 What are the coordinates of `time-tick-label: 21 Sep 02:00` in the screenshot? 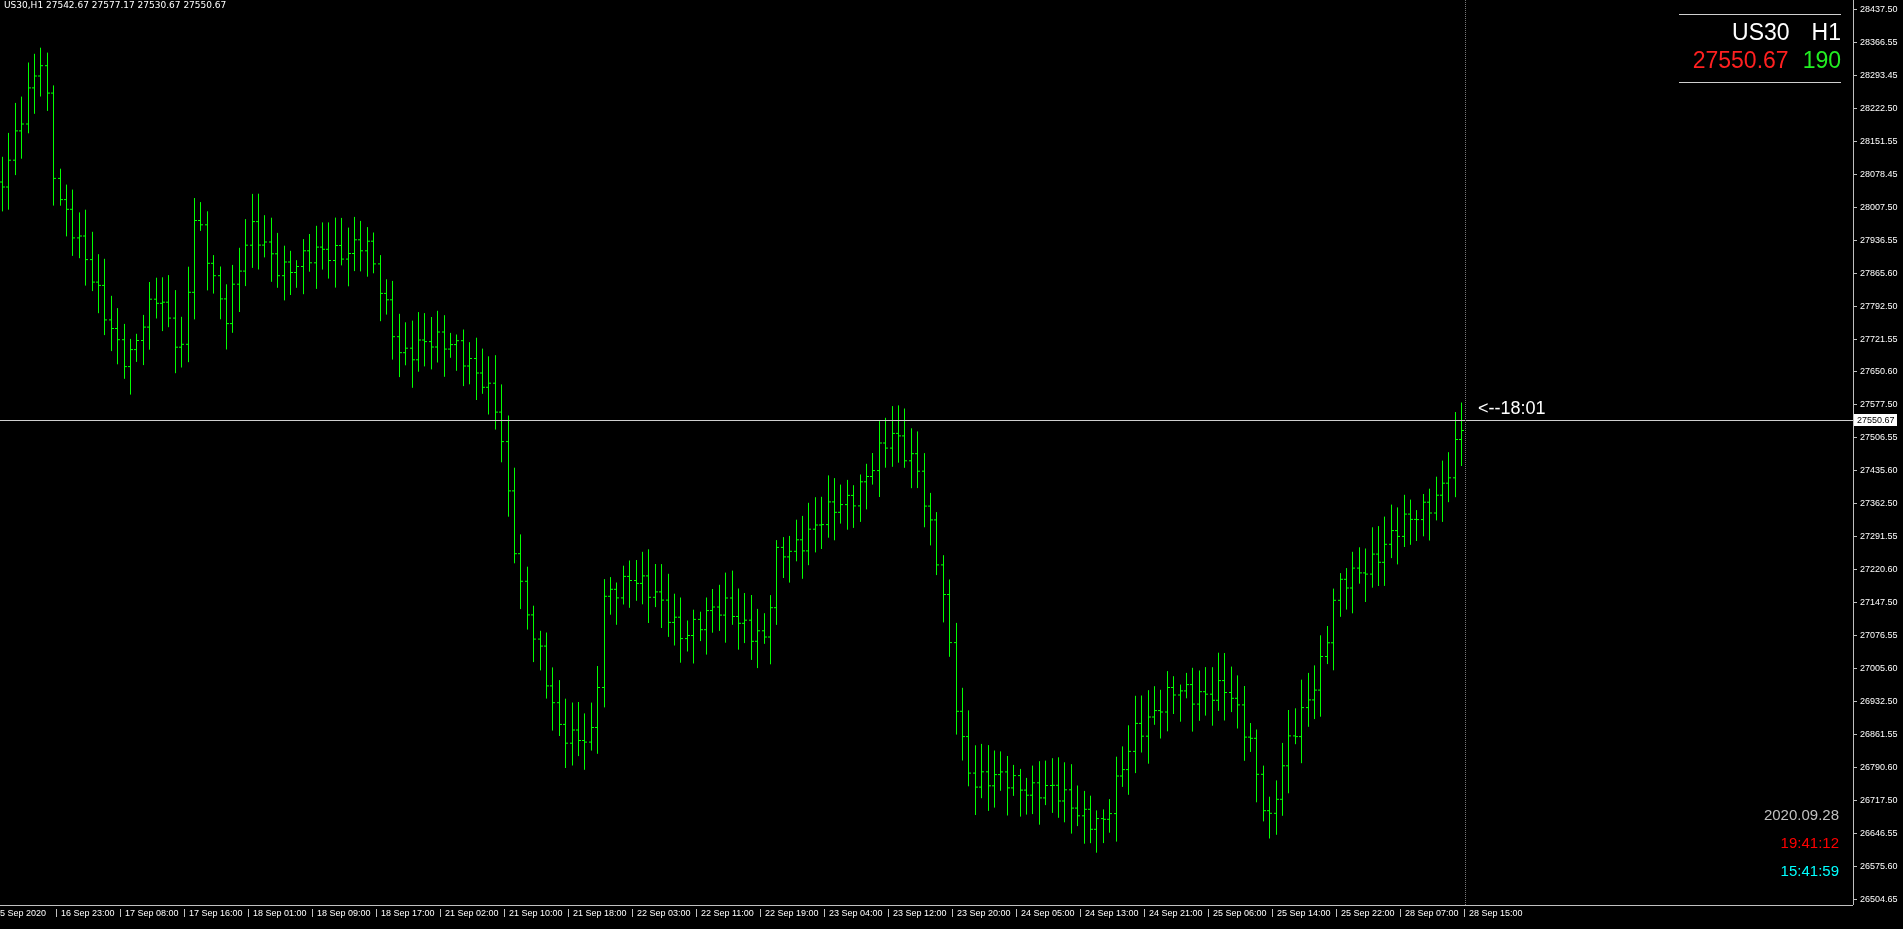 It's located at (472, 913).